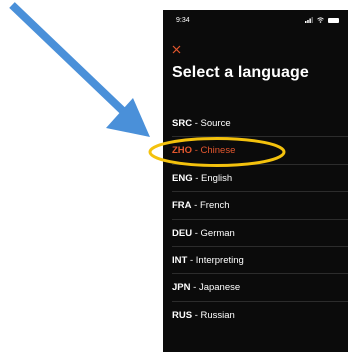  I want to click on language-code: DEU, so click(182, 233).